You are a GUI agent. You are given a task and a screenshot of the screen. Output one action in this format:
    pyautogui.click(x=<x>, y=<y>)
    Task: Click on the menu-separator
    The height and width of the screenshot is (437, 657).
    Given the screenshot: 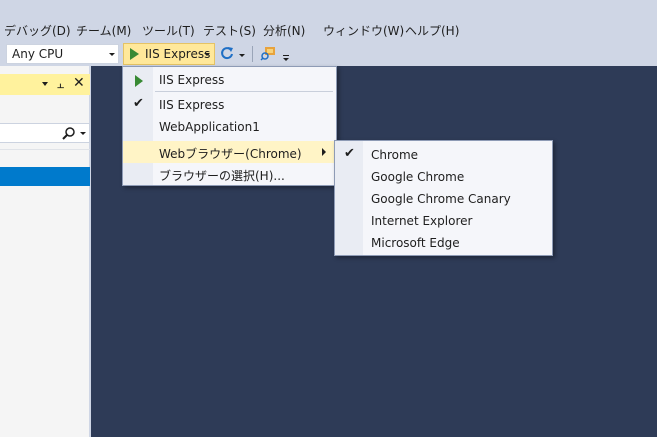 What is the action you would take?
    pyautogui.click(x=244, y=91)
    